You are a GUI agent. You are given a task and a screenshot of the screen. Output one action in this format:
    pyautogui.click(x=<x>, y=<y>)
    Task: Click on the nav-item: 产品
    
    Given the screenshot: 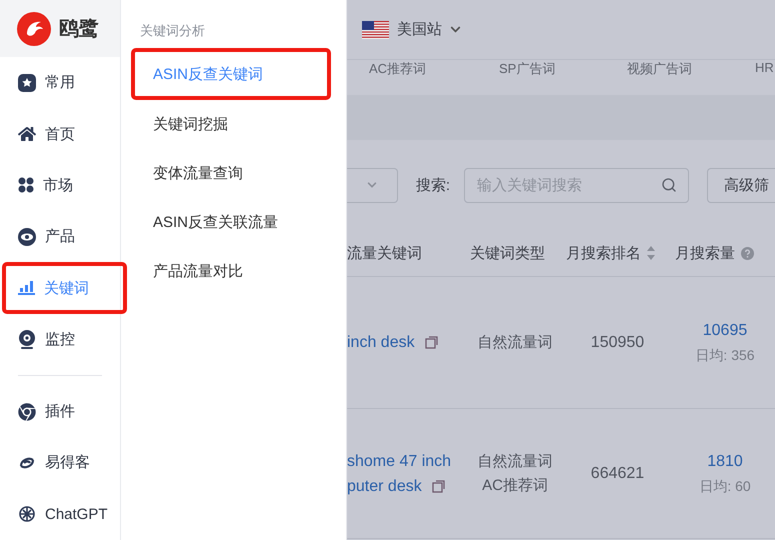 What is the action you would take?
    pyautogui.click(x=60, y=236)
    